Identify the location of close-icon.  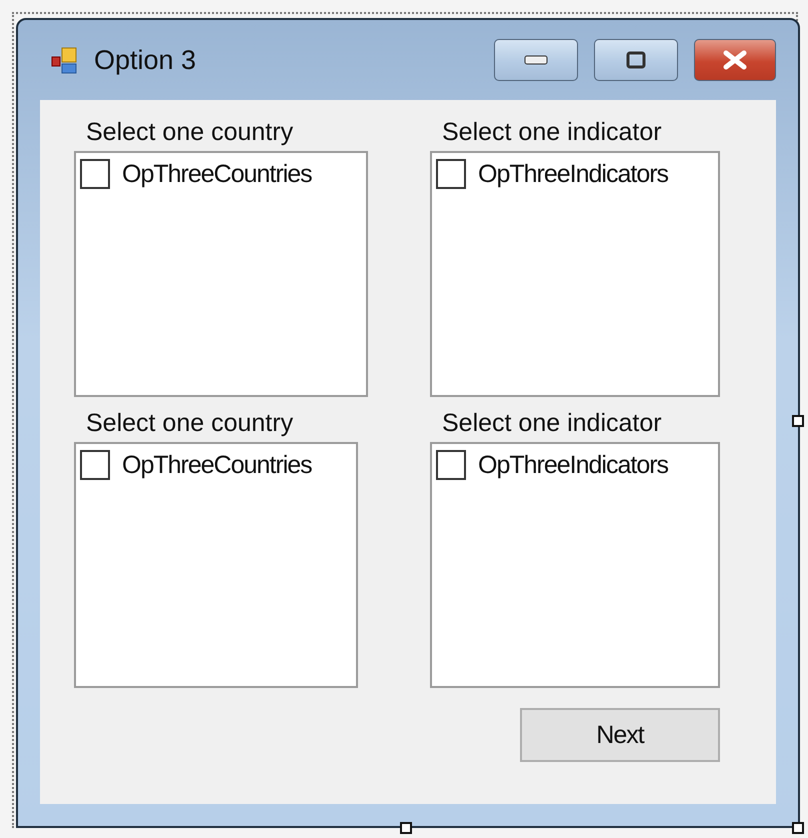
(735, 60).